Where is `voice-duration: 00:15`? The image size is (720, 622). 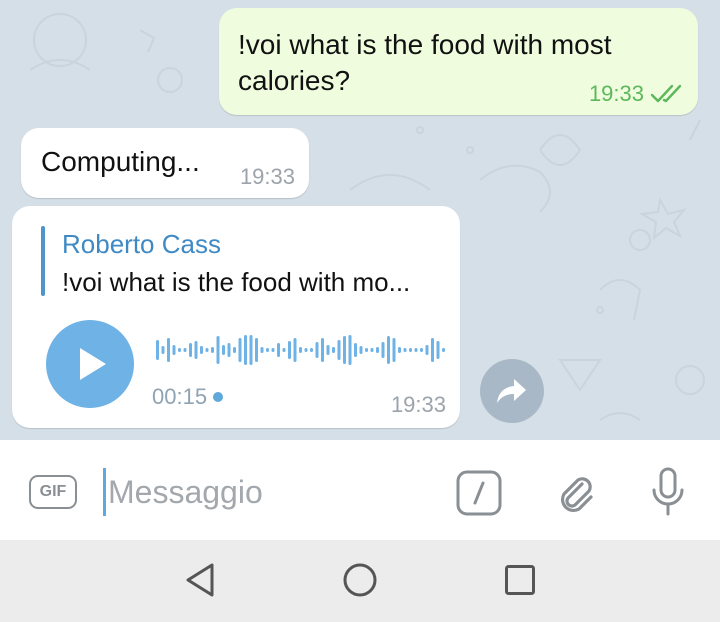
voice-duration: 00:15 is located at coordinates (188, 397).